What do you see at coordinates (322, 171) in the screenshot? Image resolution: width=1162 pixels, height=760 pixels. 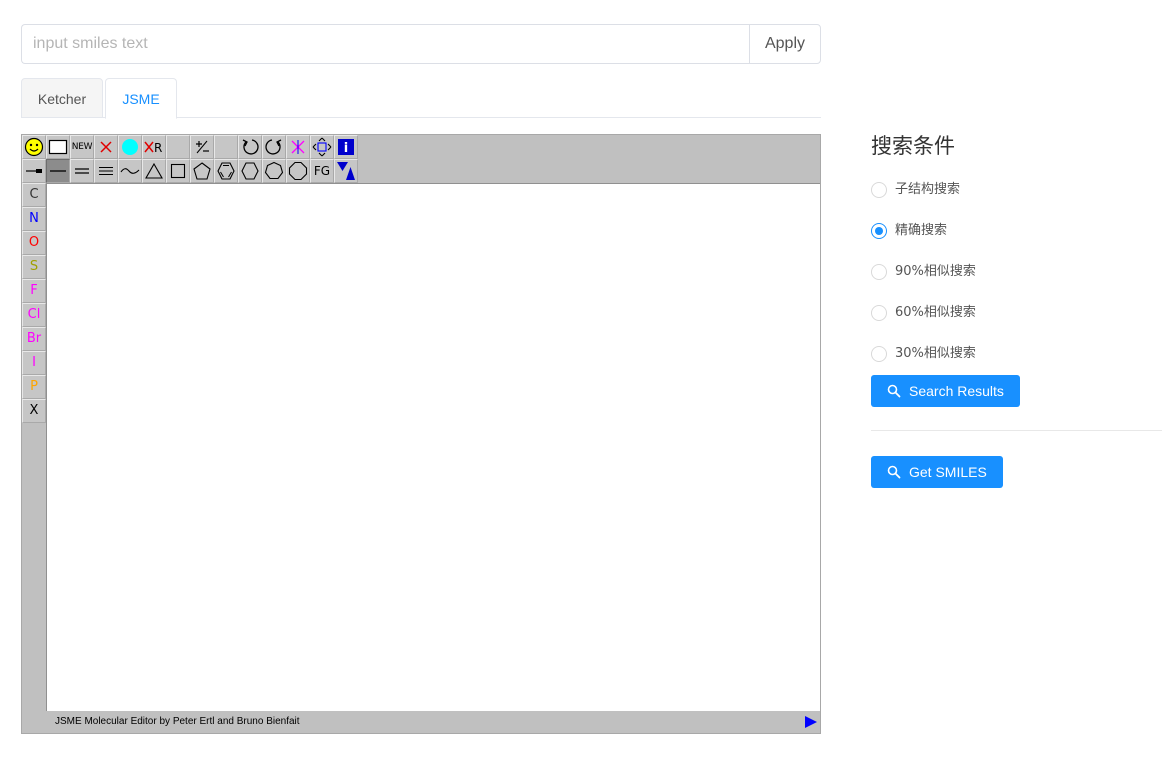 I see `functional-group-button: FG` at bounding box center [322, 171].